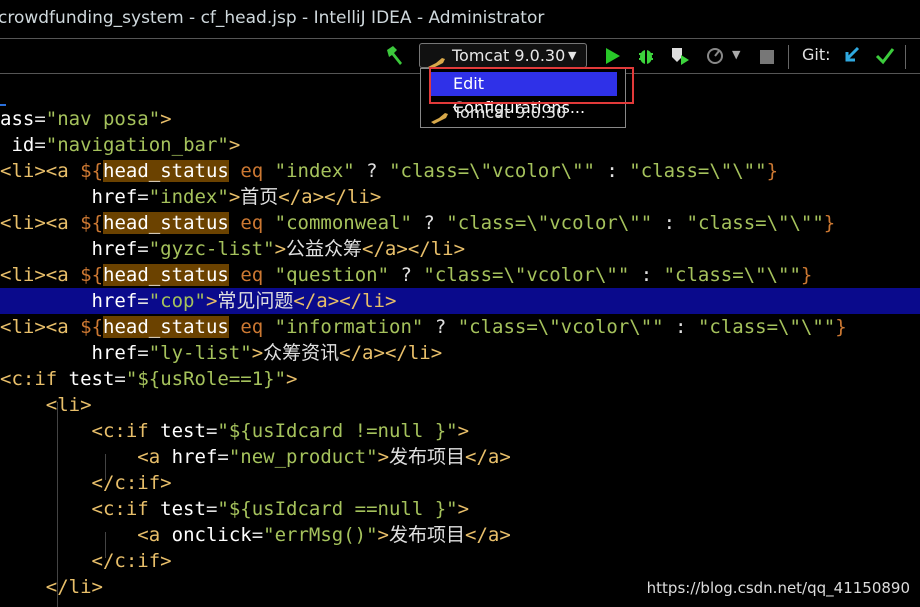 Image resolution: width=920 pixels, height=607 pixels. What do you see at coordinates (646, 56) in the screenshot?
I see `debug-icon` at bounding box center [646, 56].